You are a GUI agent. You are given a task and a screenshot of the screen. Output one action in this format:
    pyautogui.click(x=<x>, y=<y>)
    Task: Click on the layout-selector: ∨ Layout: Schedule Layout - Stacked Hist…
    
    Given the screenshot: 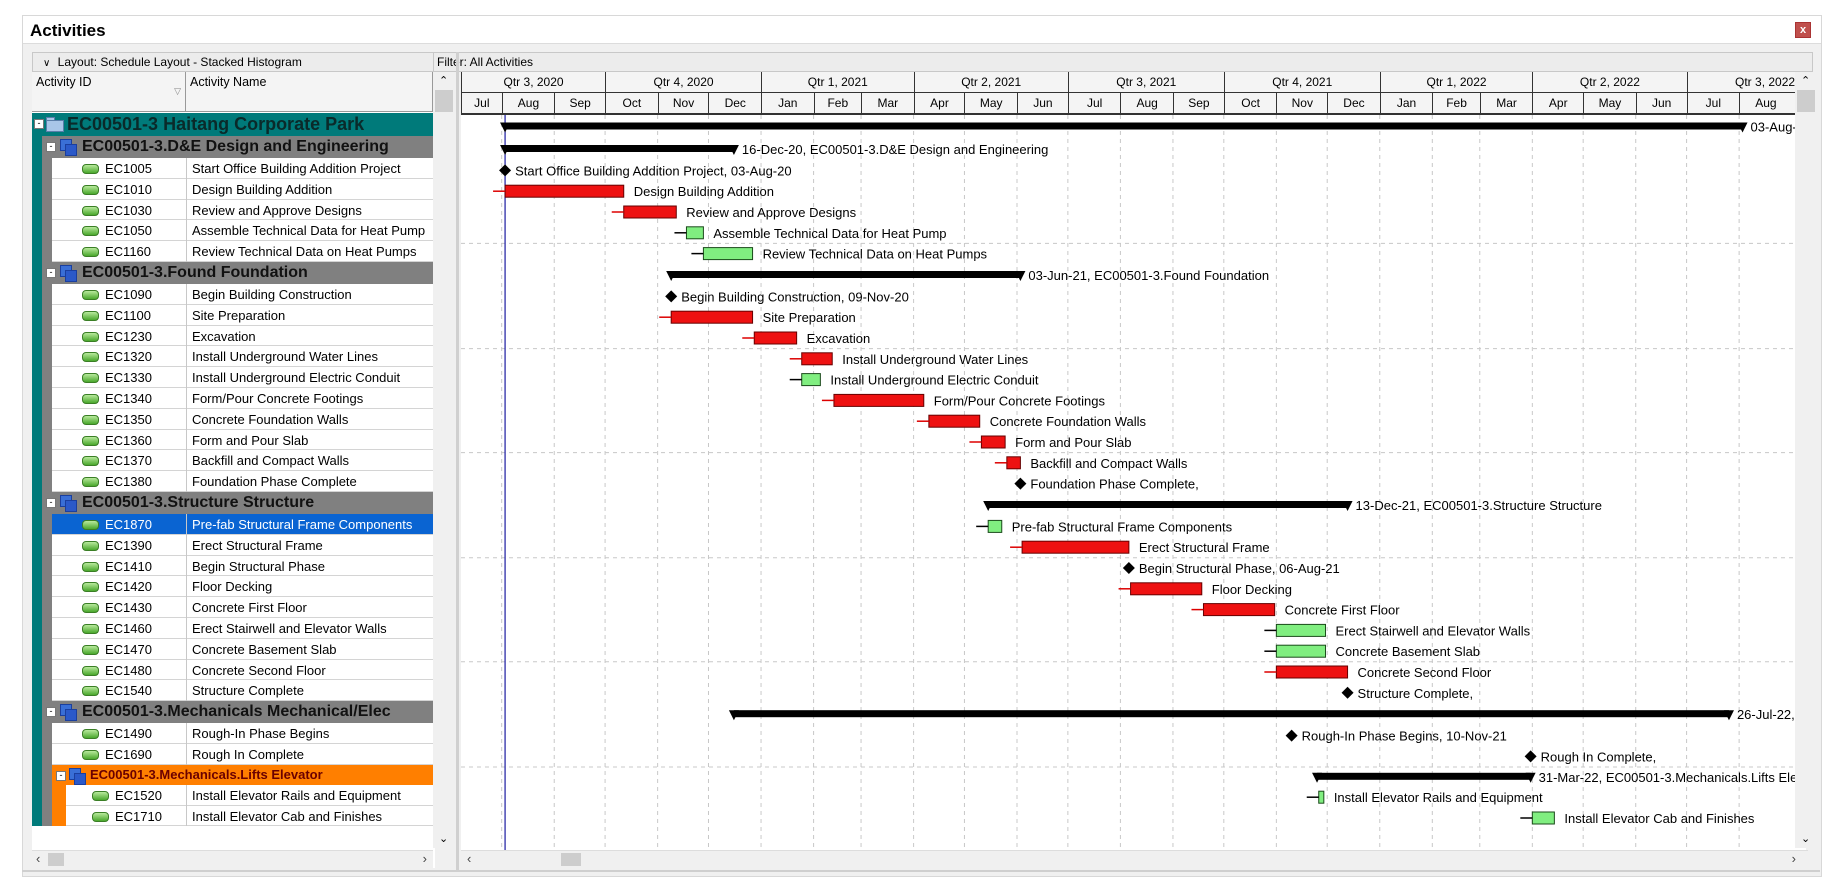 What is the action you would take?
    pyautogui.click(x=233, y=62)
    